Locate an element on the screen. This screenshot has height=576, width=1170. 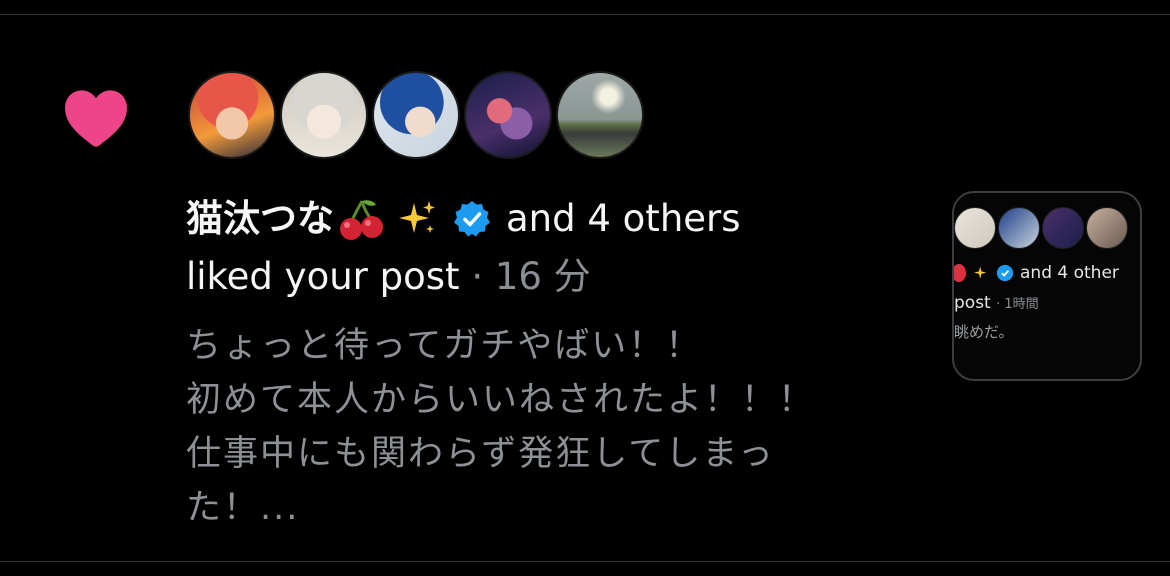
notification-action: liked your post · 16 分 is located at coordinates (551, 277).